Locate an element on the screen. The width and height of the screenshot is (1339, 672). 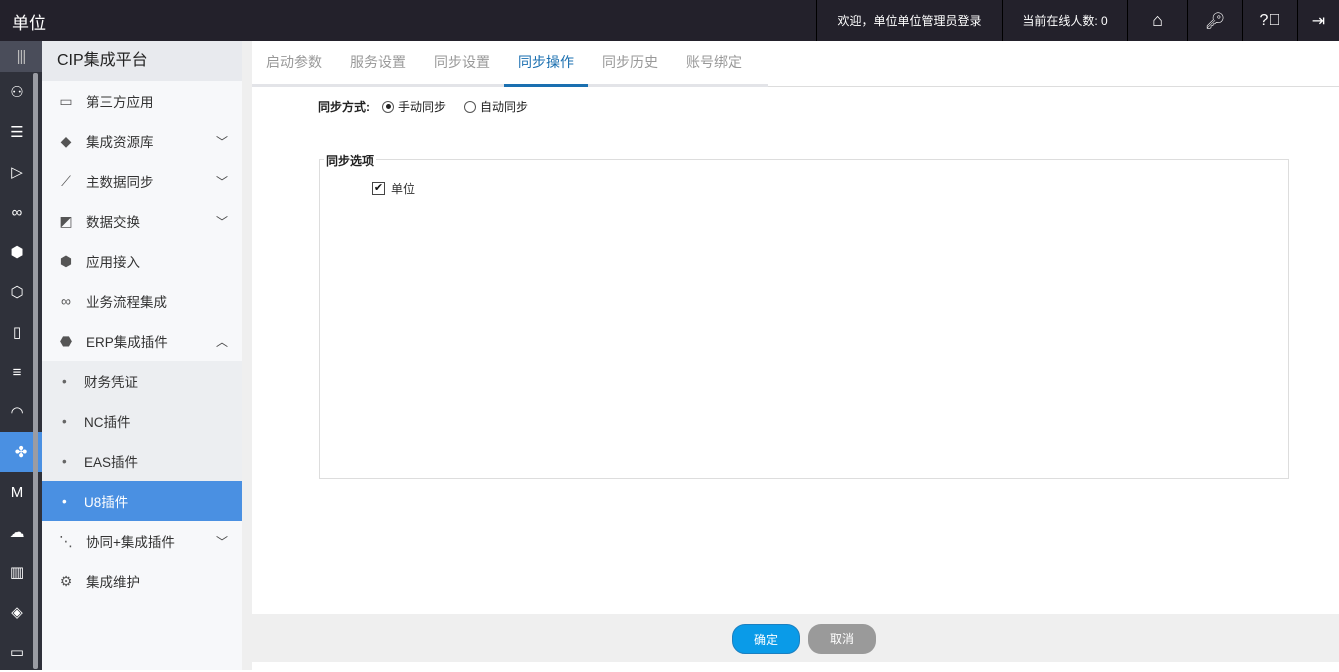
tab-bar: 启动参数 服务设置 同步设置 同步操作 同步历史 账号绑定 is located at coordinates (510, 64).